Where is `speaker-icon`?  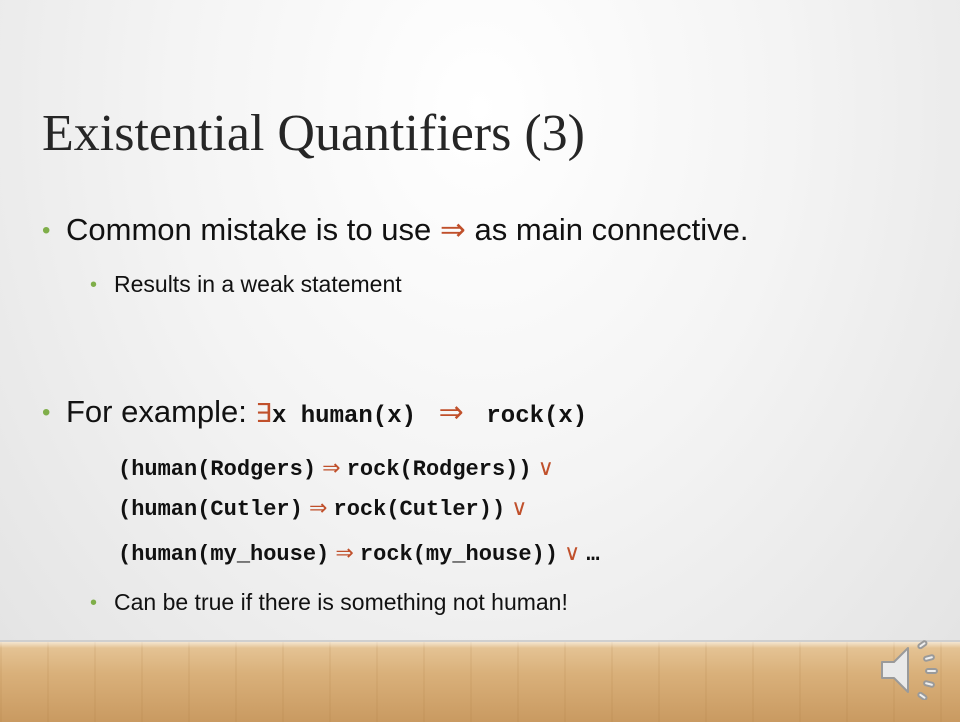
speaker-icon is located at coordinates (910, 670).